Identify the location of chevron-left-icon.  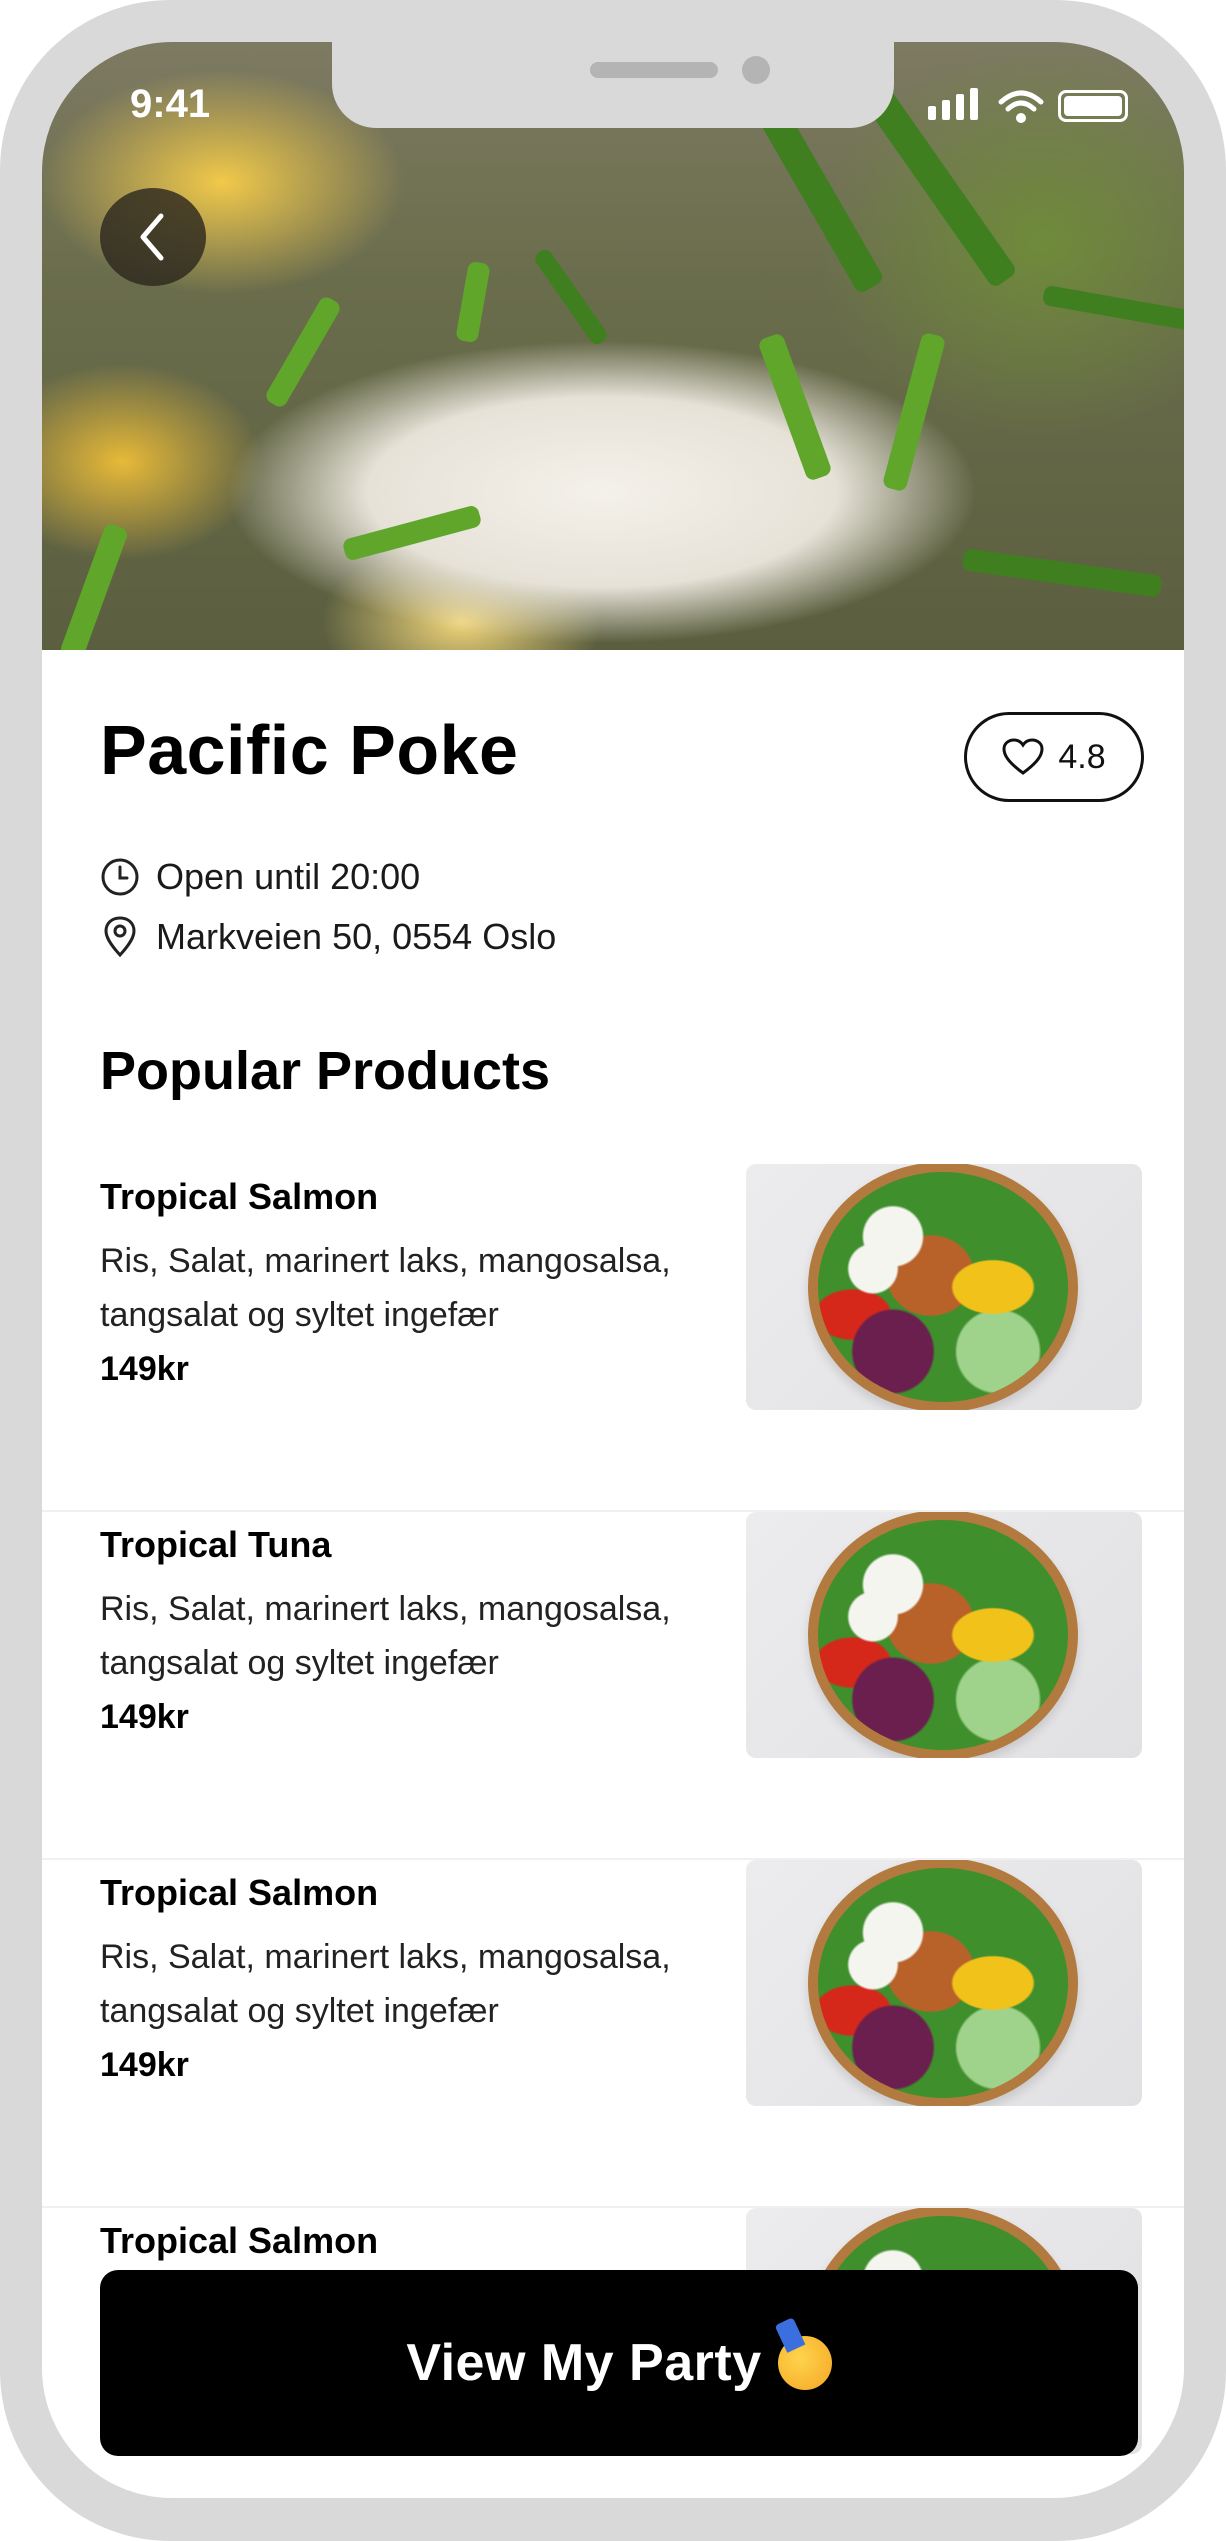
(152, 237).